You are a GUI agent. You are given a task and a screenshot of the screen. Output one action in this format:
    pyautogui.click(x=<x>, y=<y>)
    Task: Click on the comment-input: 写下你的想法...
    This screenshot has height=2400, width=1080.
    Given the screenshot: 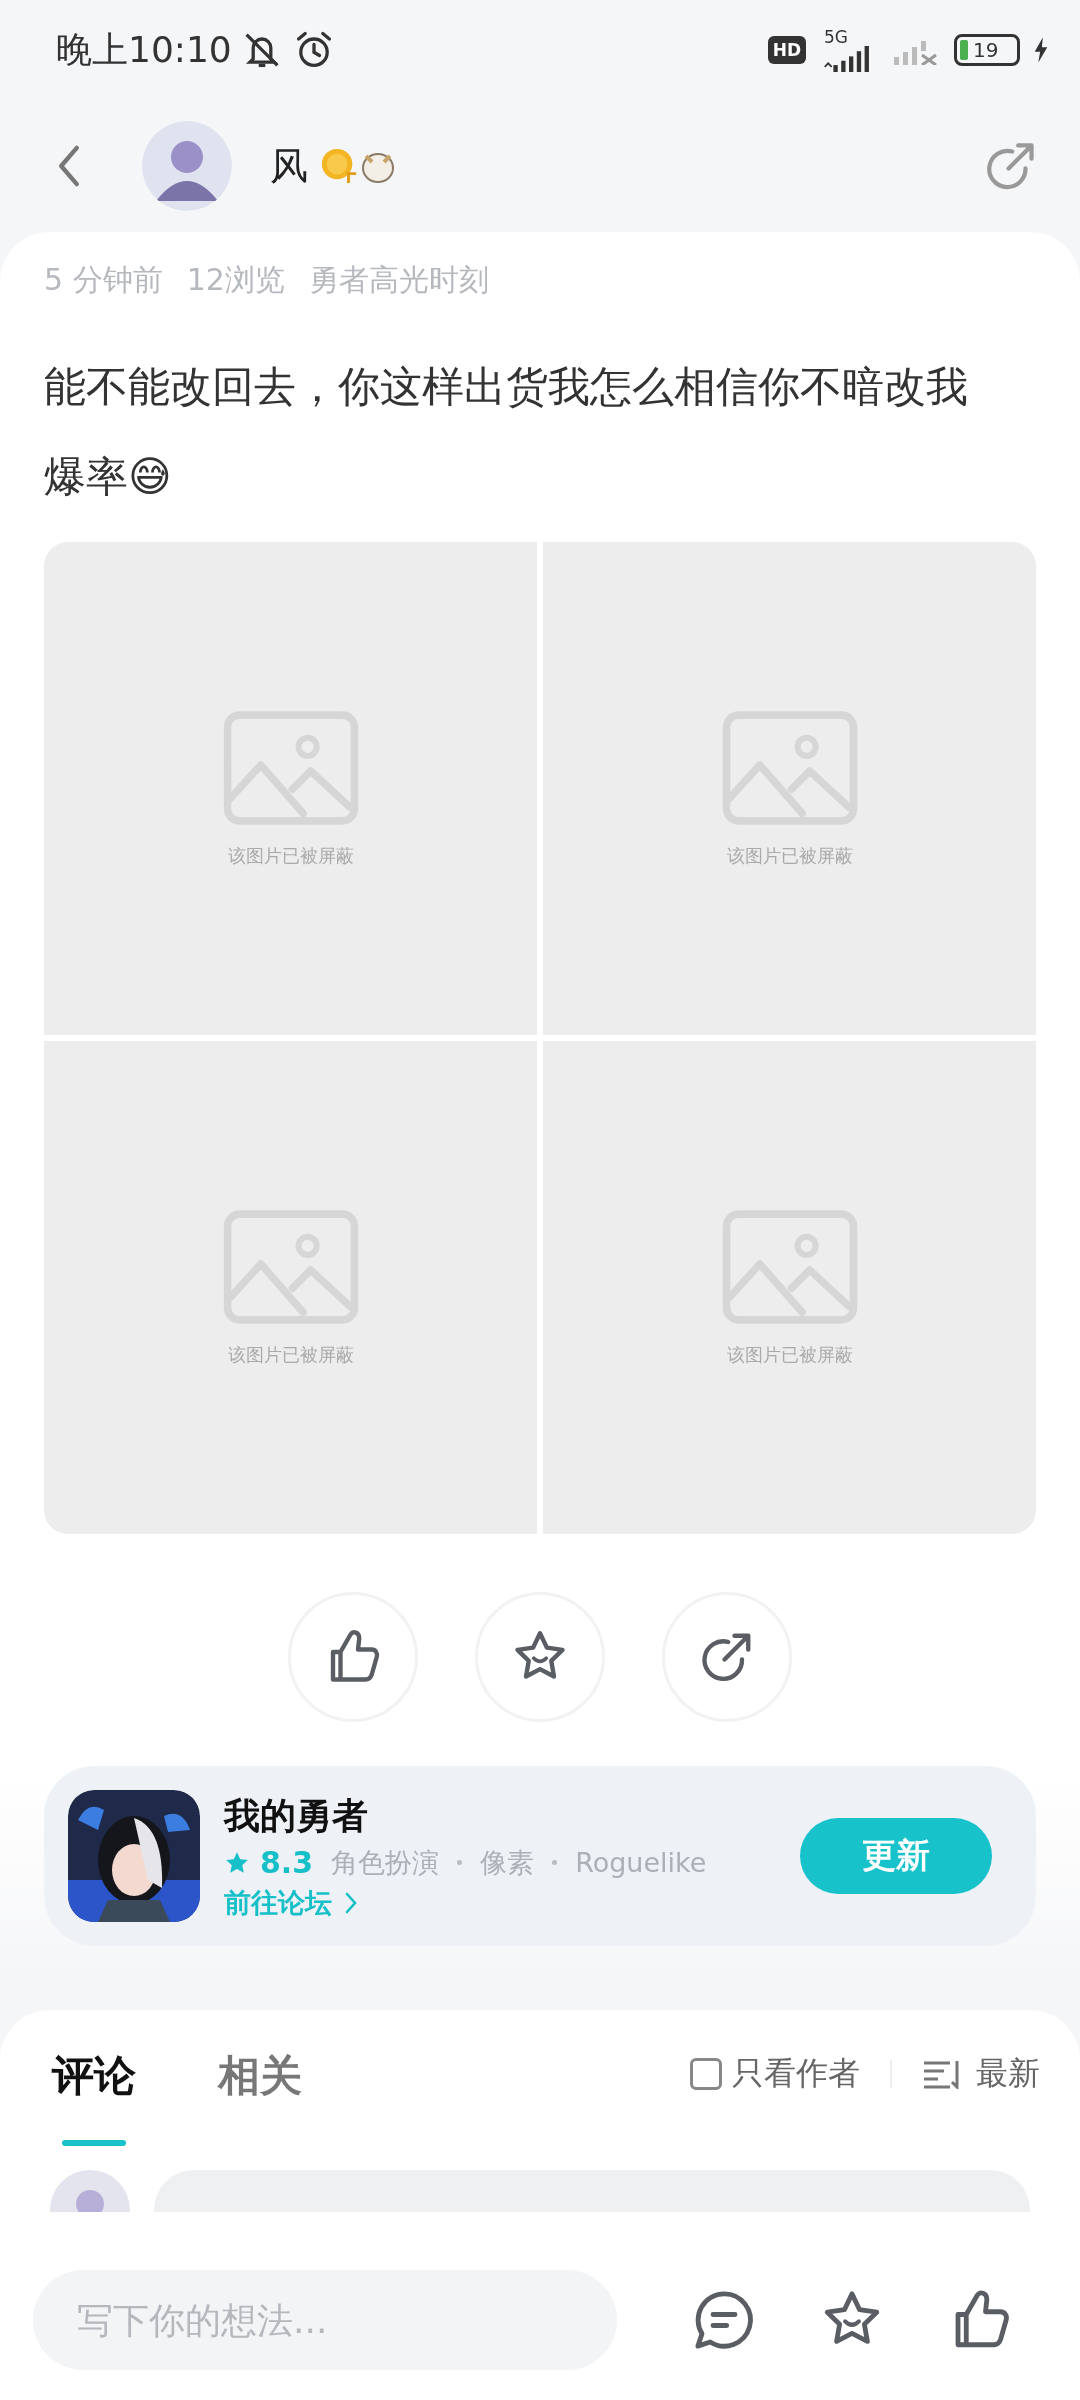 What is the action you would take?
    pyautogui.click(x=325, y=2320)
    